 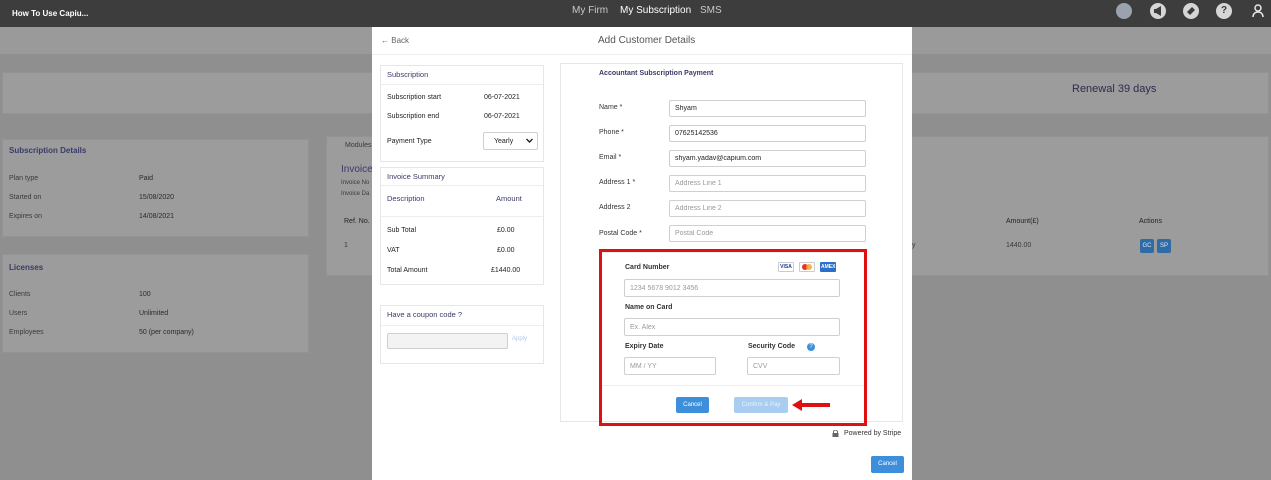 I want to click on modal-title: Add Customer Details, so click(x=647, y=40).